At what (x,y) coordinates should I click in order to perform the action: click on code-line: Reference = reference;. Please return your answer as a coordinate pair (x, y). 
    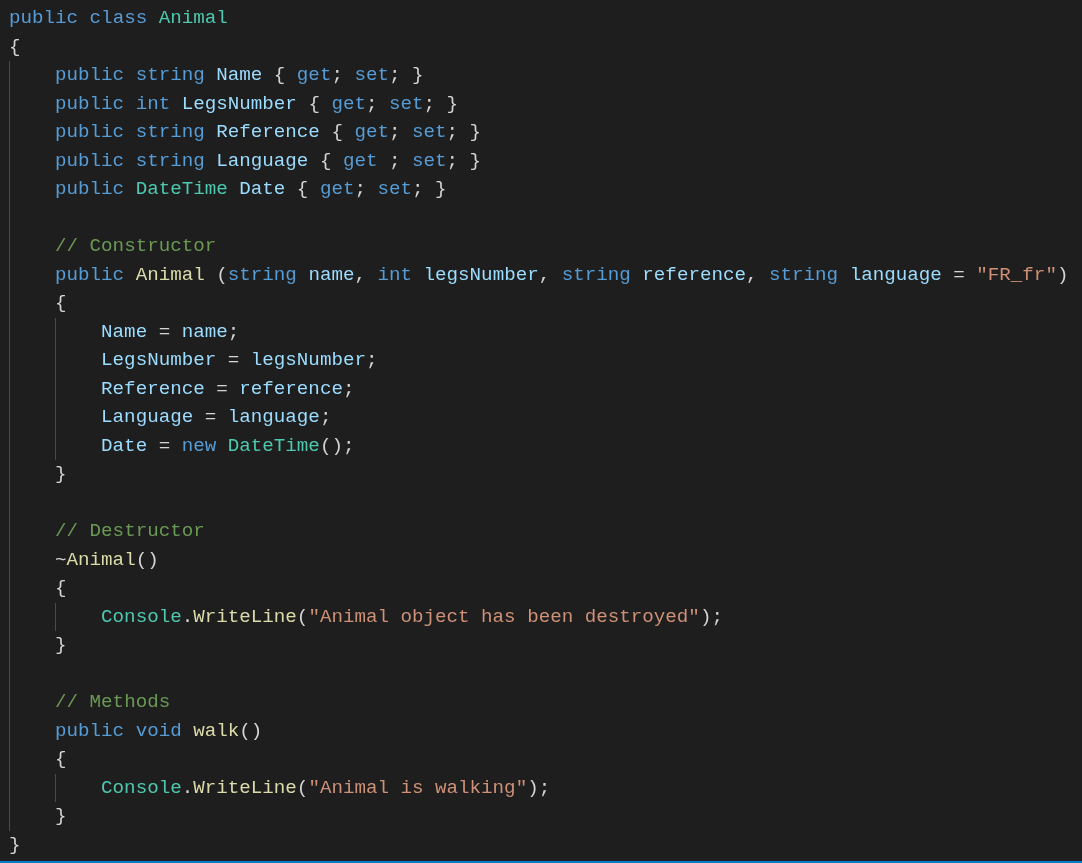
    Looking at the image, I should click on (228, 389).